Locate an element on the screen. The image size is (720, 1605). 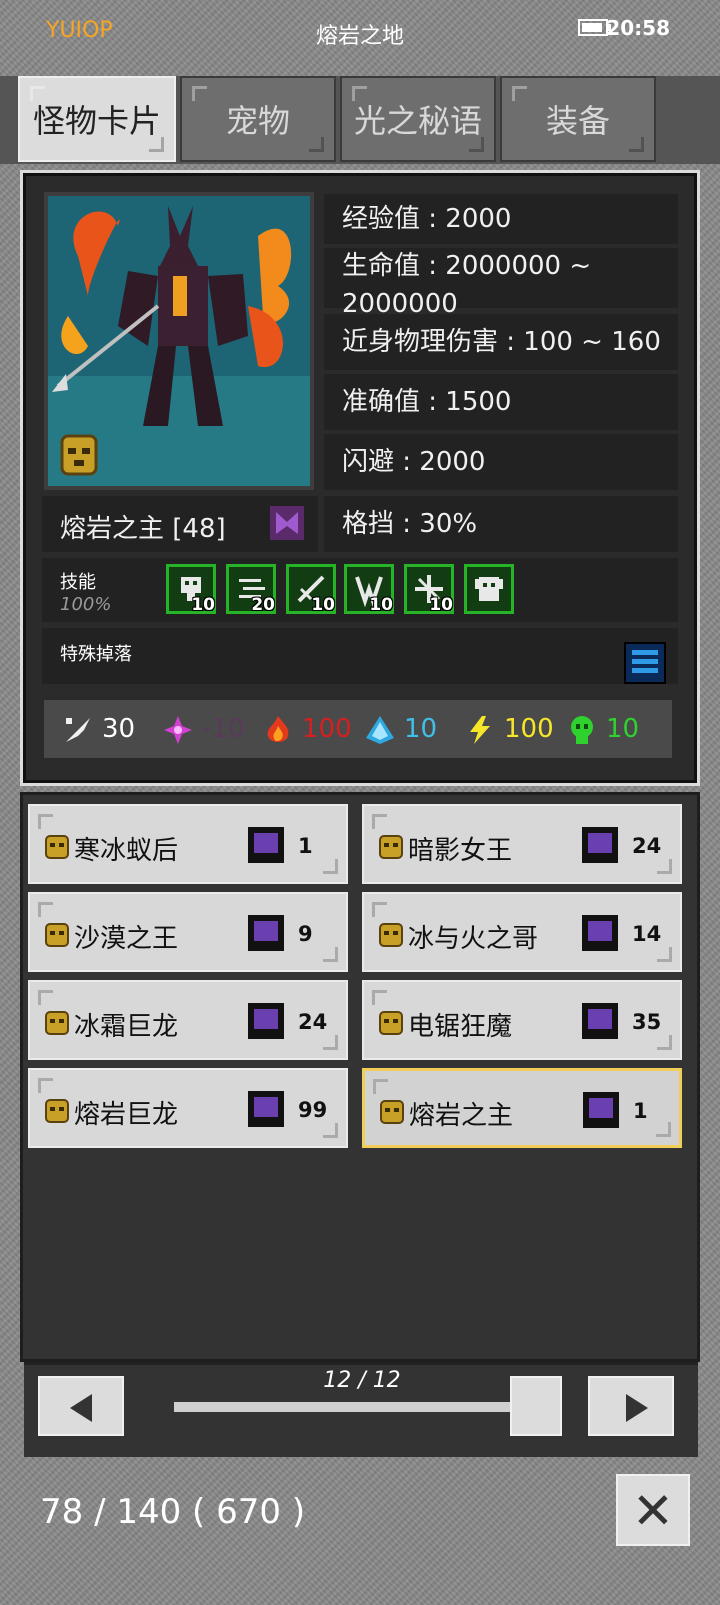
demon-mask-icon is located at coordinates (287, 523).